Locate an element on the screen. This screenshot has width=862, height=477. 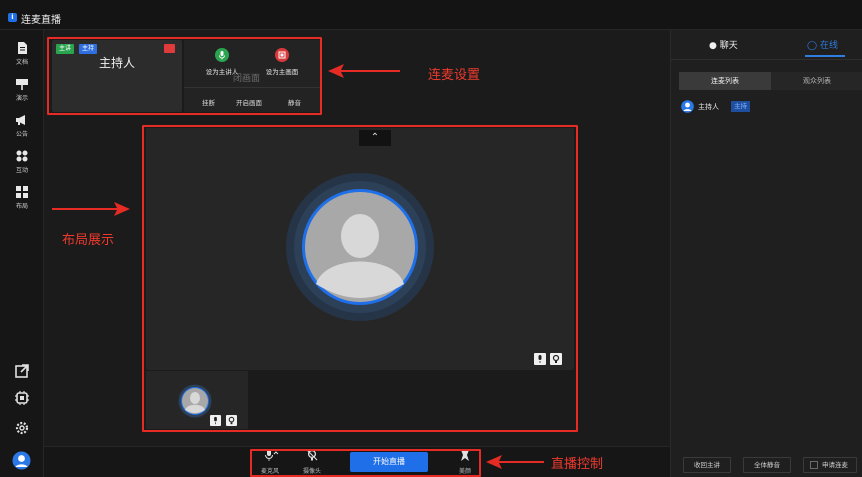
arrow-right-icon is located at coordinates (91, 209).